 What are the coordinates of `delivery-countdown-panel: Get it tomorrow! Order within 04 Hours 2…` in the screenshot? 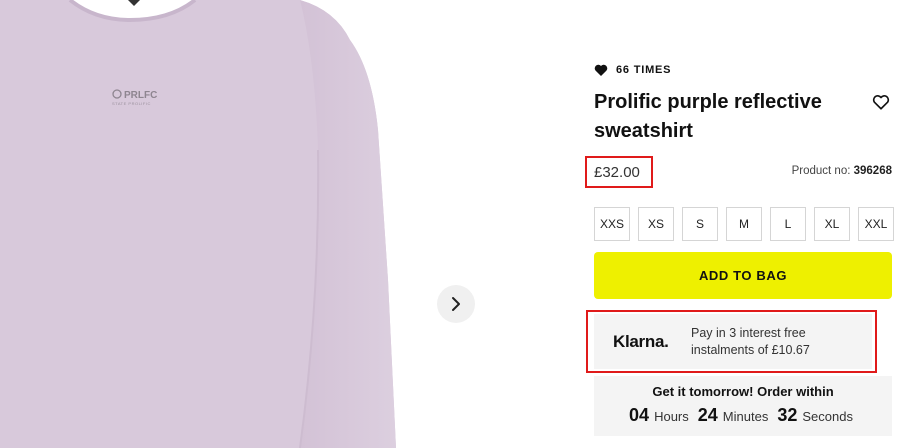 It's located at (743, 406).